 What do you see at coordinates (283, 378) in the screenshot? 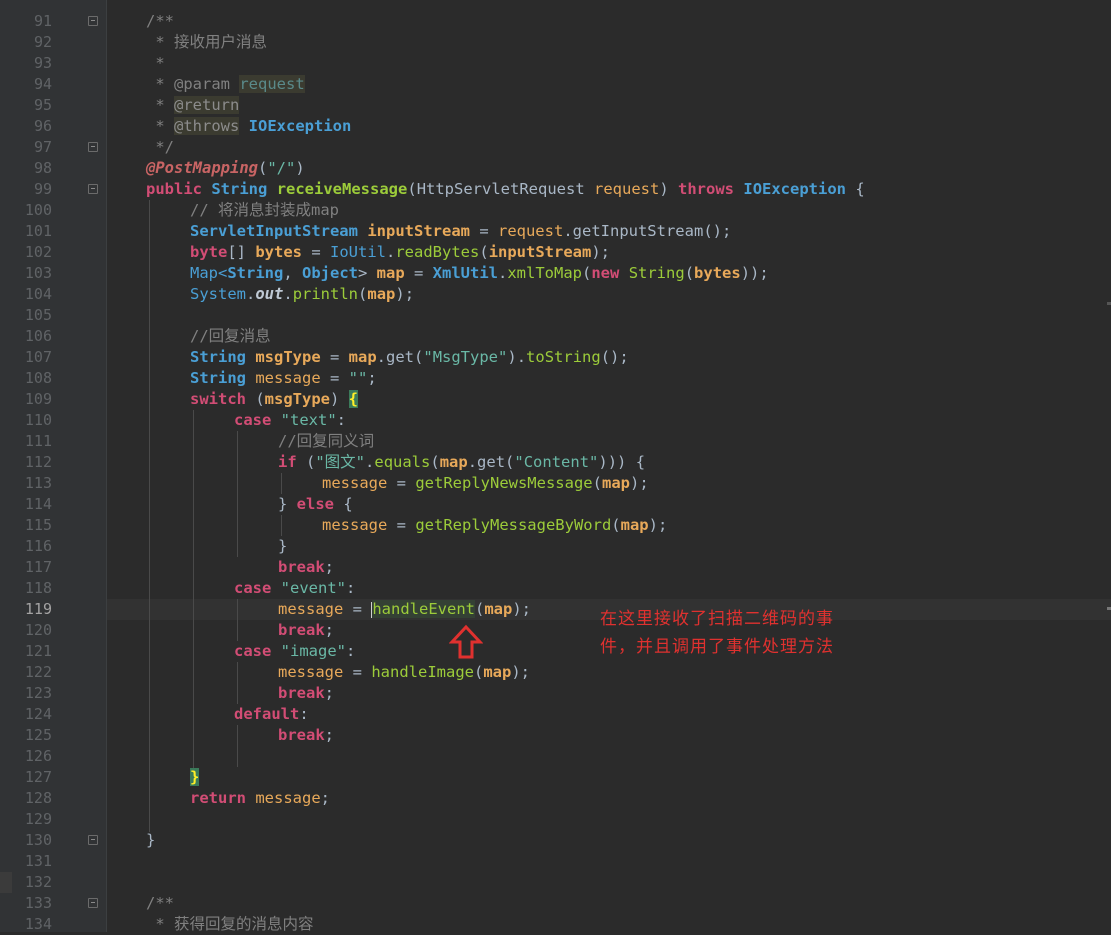
I see `code-line: String message = "";` at bounding box center [283, 378].